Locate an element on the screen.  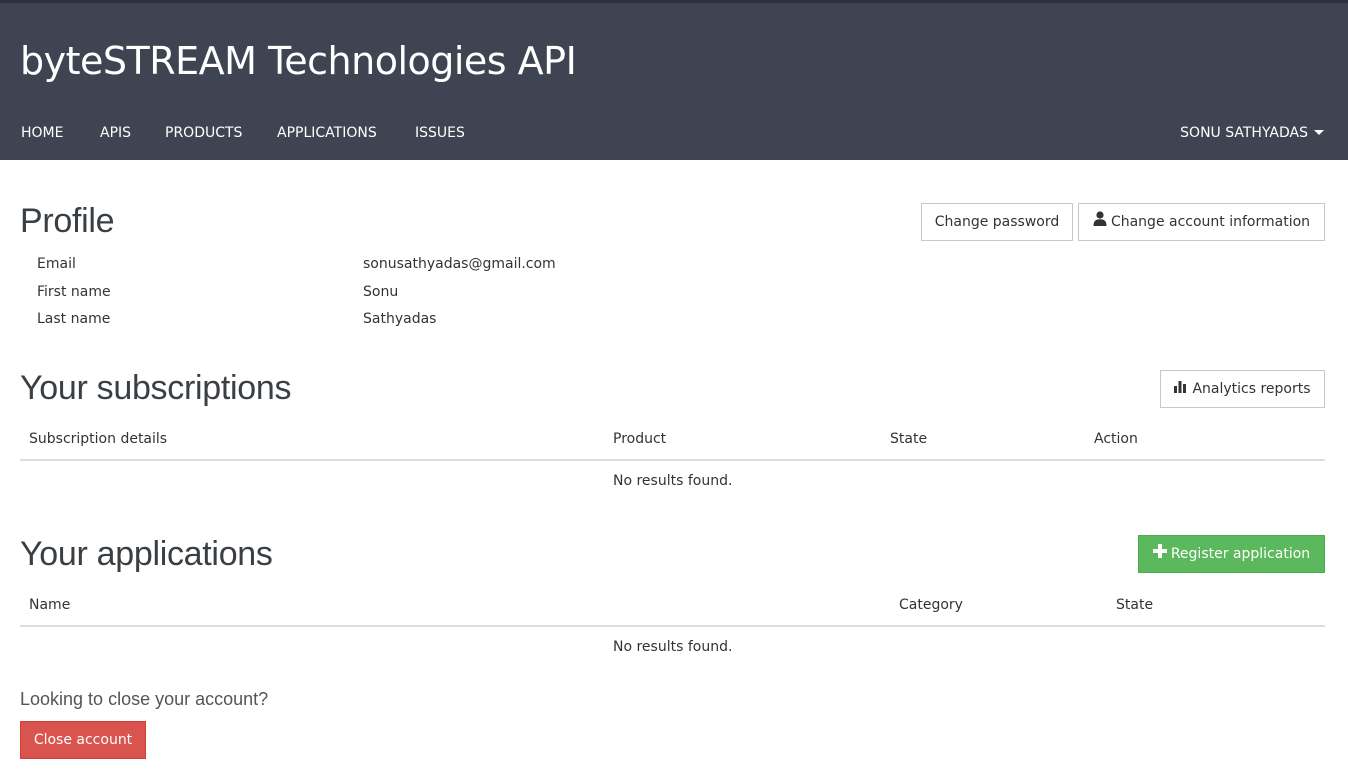
close-account-label: Close account is located at coordinates (83, 740).